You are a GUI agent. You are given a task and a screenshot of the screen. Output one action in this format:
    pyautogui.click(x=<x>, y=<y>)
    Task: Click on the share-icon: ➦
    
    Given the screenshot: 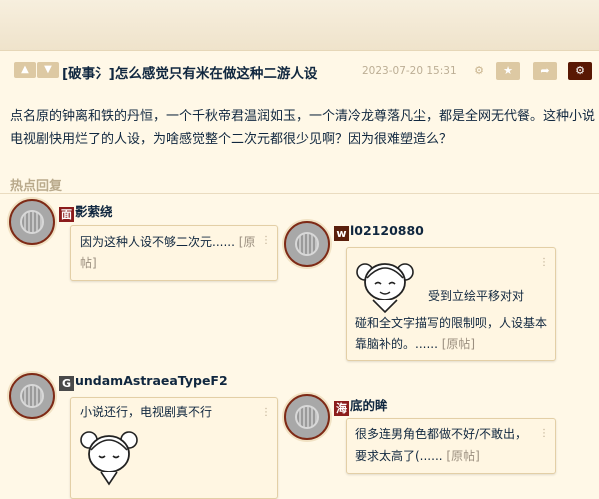 What is the action you would take?
    pyautogui.click(x=545, y=70)
    